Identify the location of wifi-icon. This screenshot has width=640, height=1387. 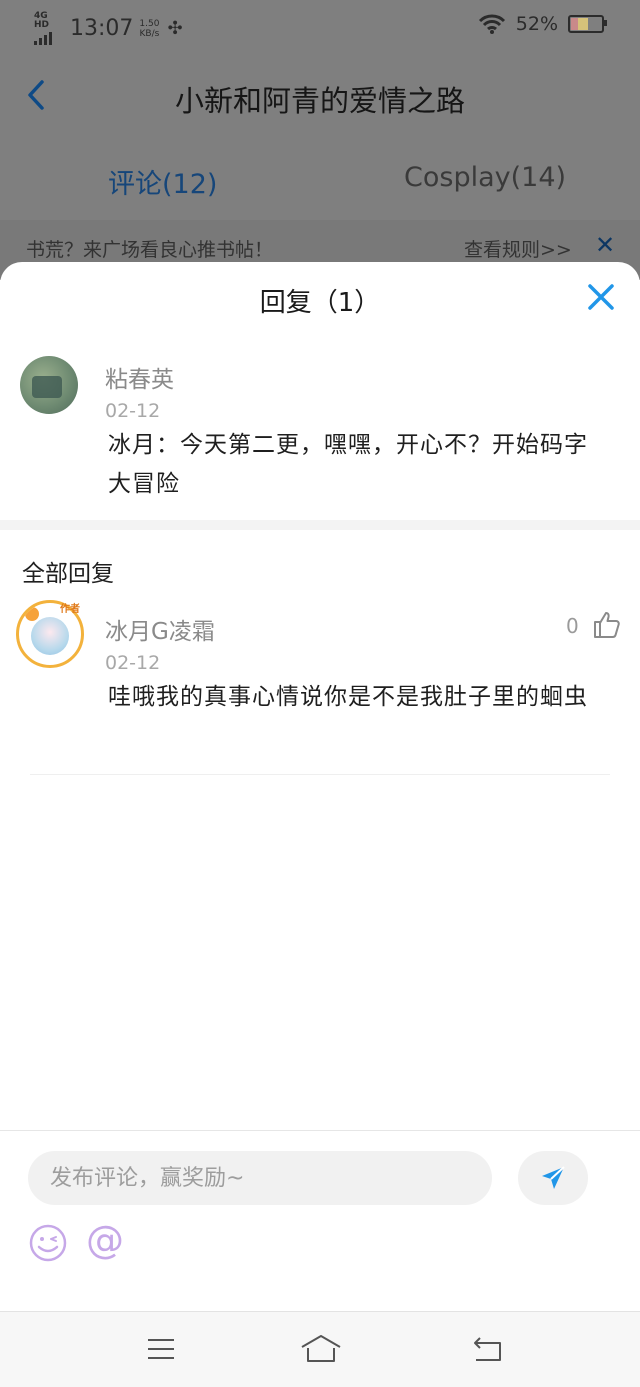
(491, 24).